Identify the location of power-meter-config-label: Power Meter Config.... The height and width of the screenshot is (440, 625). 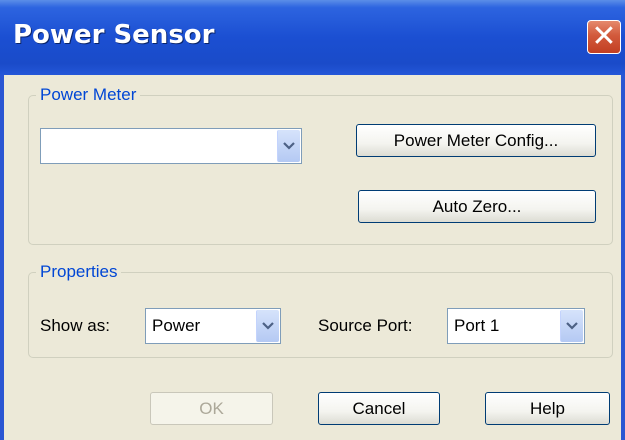
(476, 140).